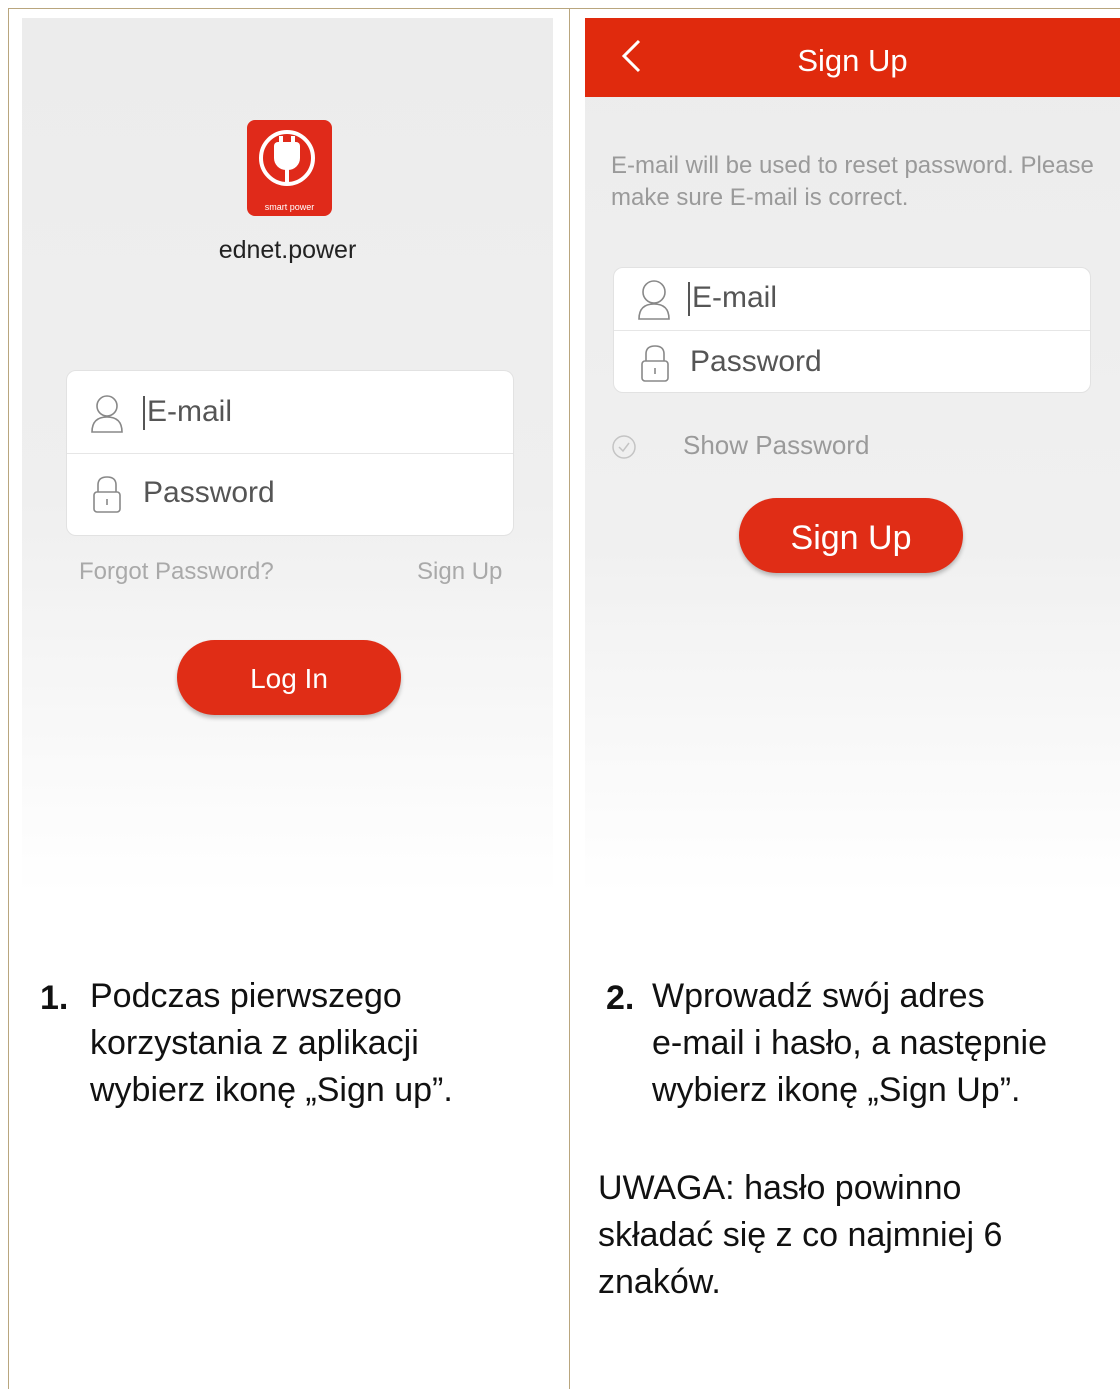 Image resolution: width=1120 pixels, height=1389 pixels. Describe the element at coordinates (54, 998) in the screenshot. I see `step-1-number: 1.` at that location.